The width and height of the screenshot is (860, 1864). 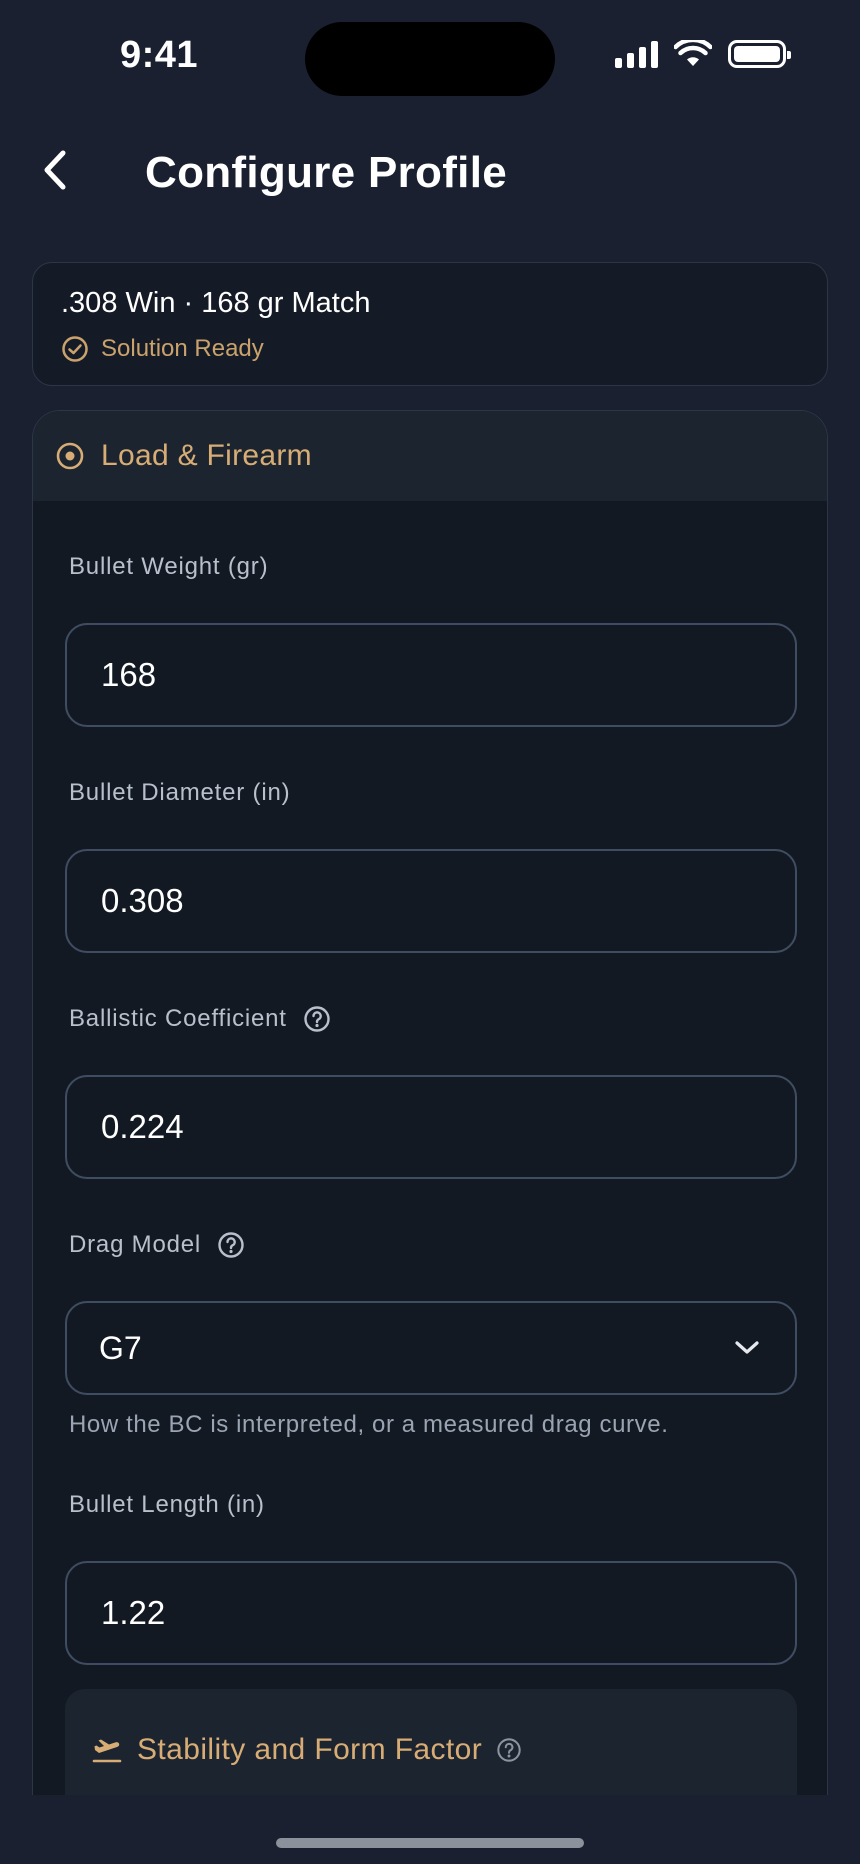 What do you see at coordinates (747, 1347) in the screenshot?
I see `chevron-down-icon` at bounding box center [747, 1347].